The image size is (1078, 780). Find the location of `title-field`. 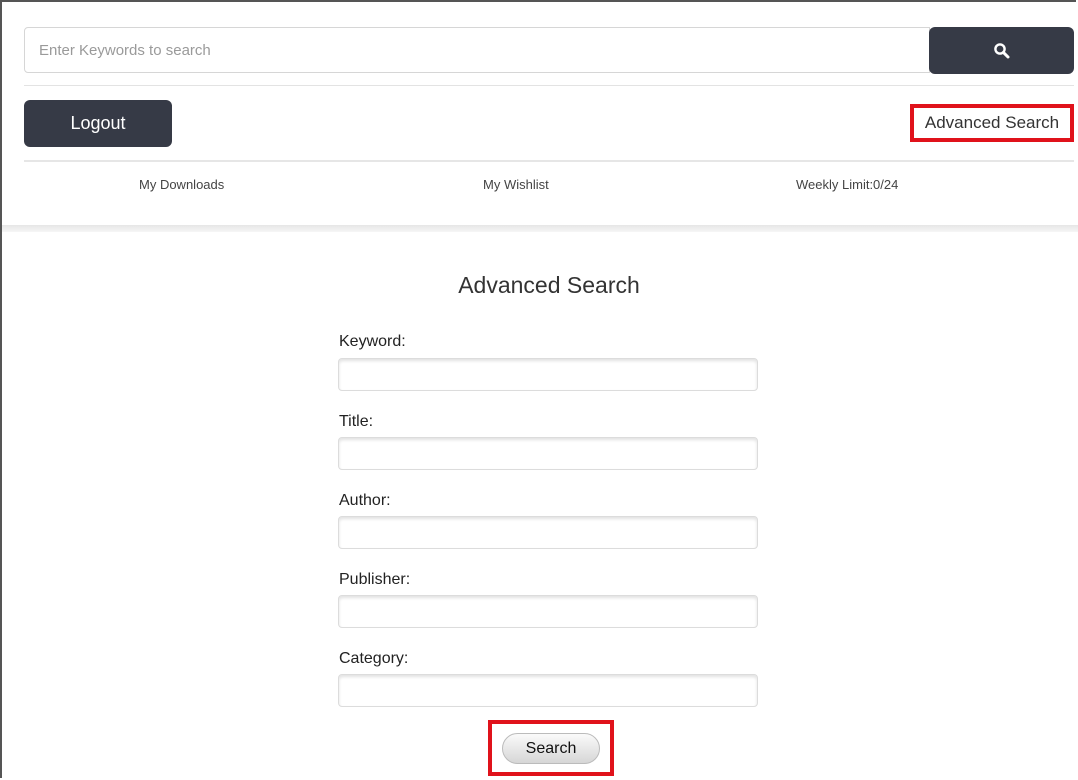

title-field is located at coordinates (548, 453).